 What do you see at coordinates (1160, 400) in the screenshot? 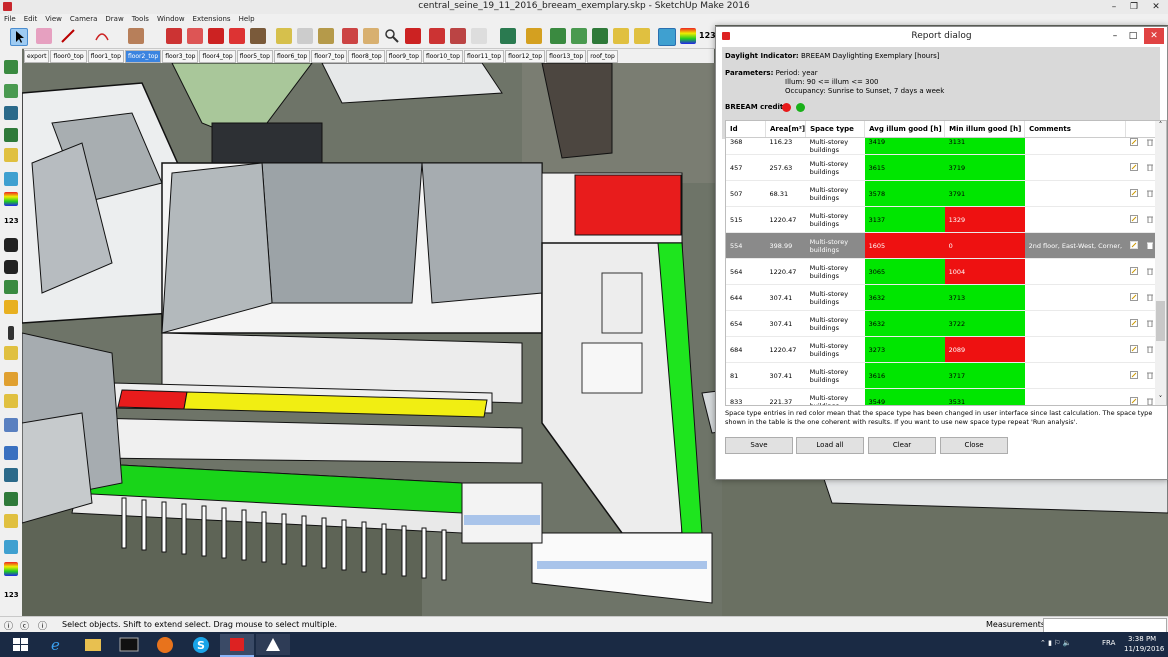
I see `scroll-down-icon: ˅` at bounding box center [1160, 400].